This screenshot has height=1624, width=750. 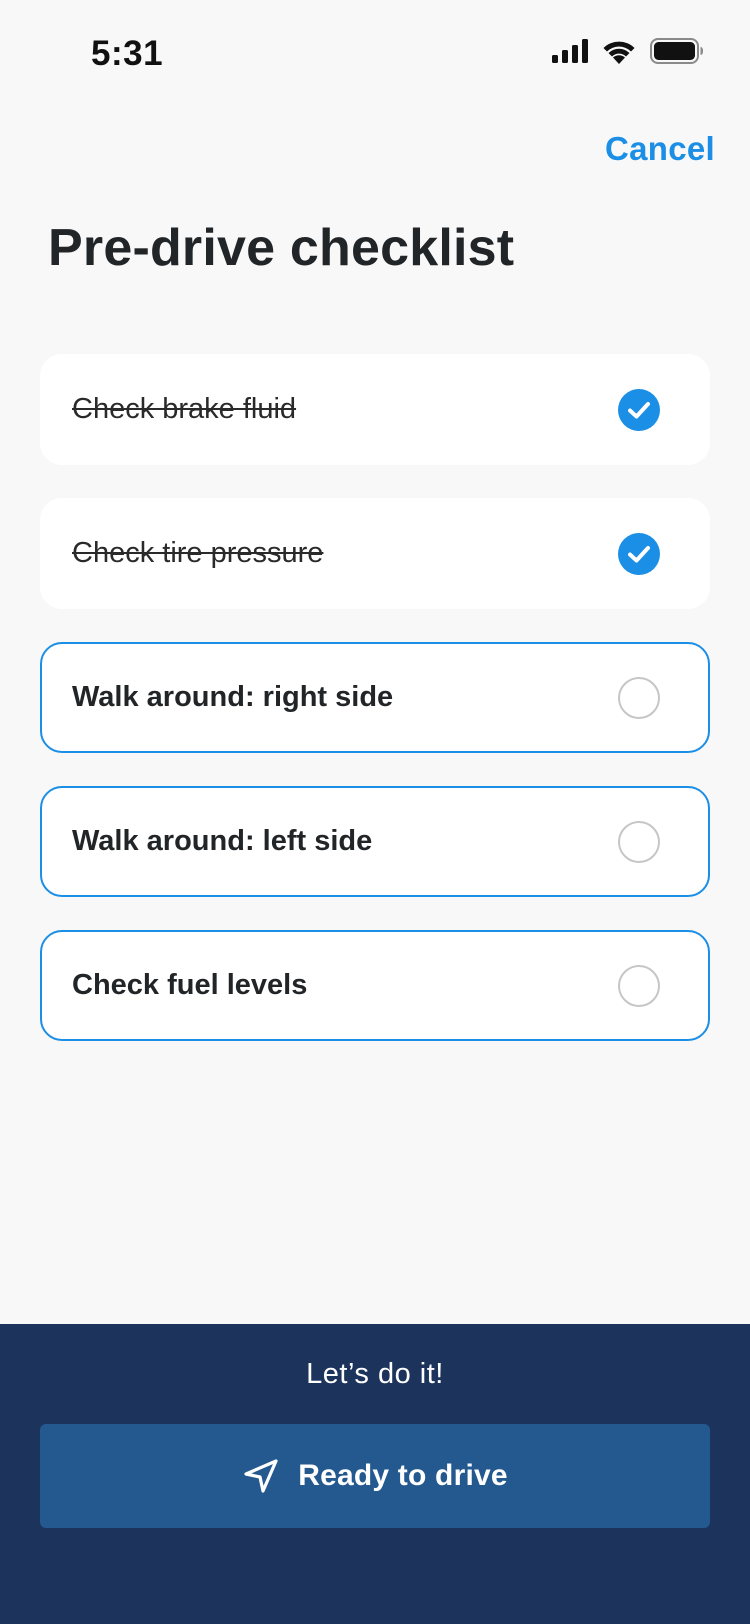 I want to click on checklist-item-walk-right: Walk around: right side, so click(x=375, y=697).